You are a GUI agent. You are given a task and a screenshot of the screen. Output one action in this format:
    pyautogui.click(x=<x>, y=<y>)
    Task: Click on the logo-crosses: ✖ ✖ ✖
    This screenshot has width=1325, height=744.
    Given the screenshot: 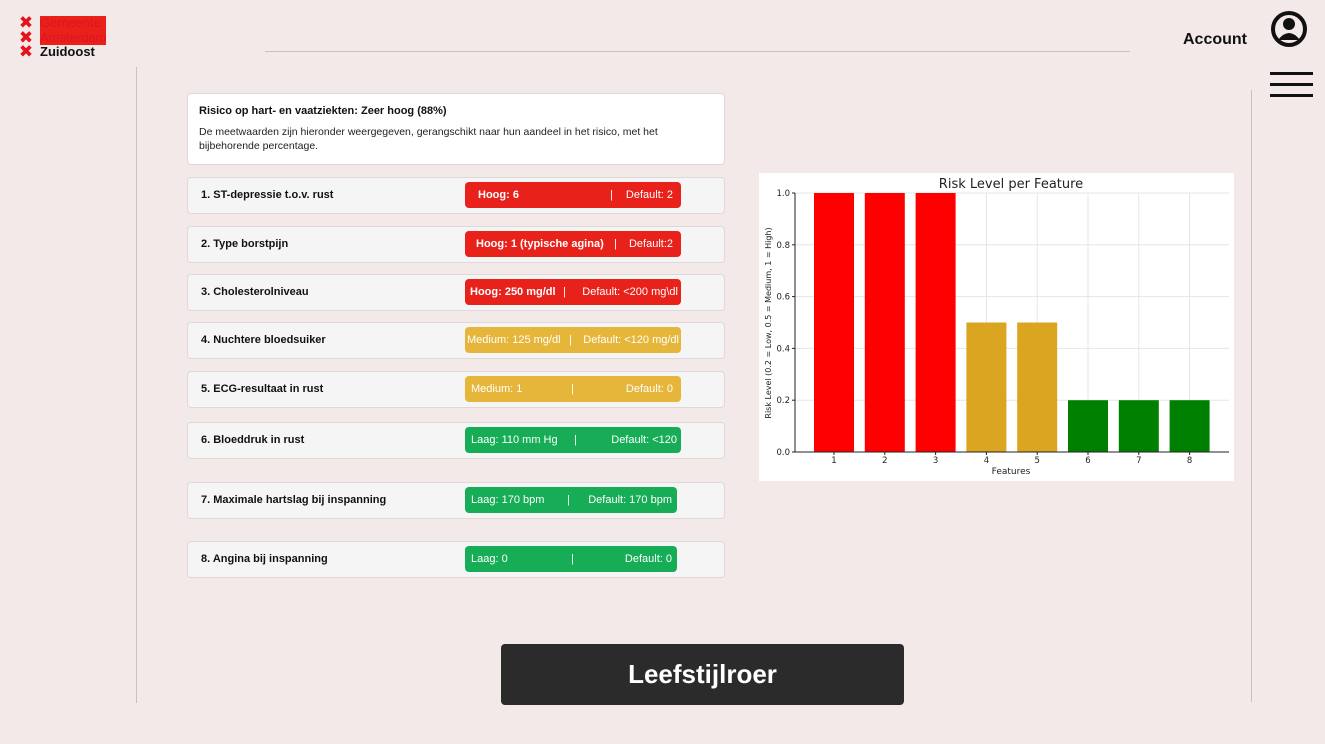 What is the action you would take?
    pyautogui.click(x=26, y=37)
    